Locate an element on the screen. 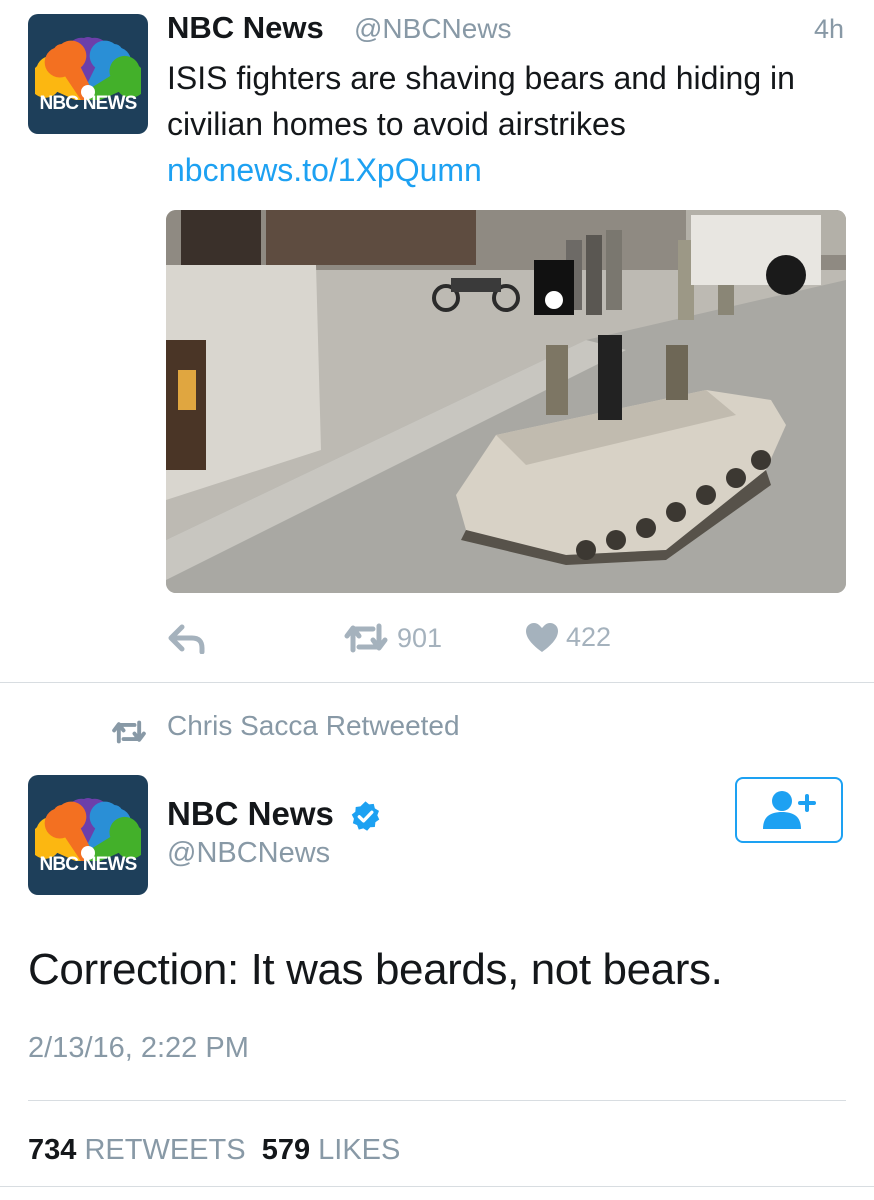 The height and width of the screenshot is (1200, 874). retweet-count: 901 is located at coordinates (420, 637).